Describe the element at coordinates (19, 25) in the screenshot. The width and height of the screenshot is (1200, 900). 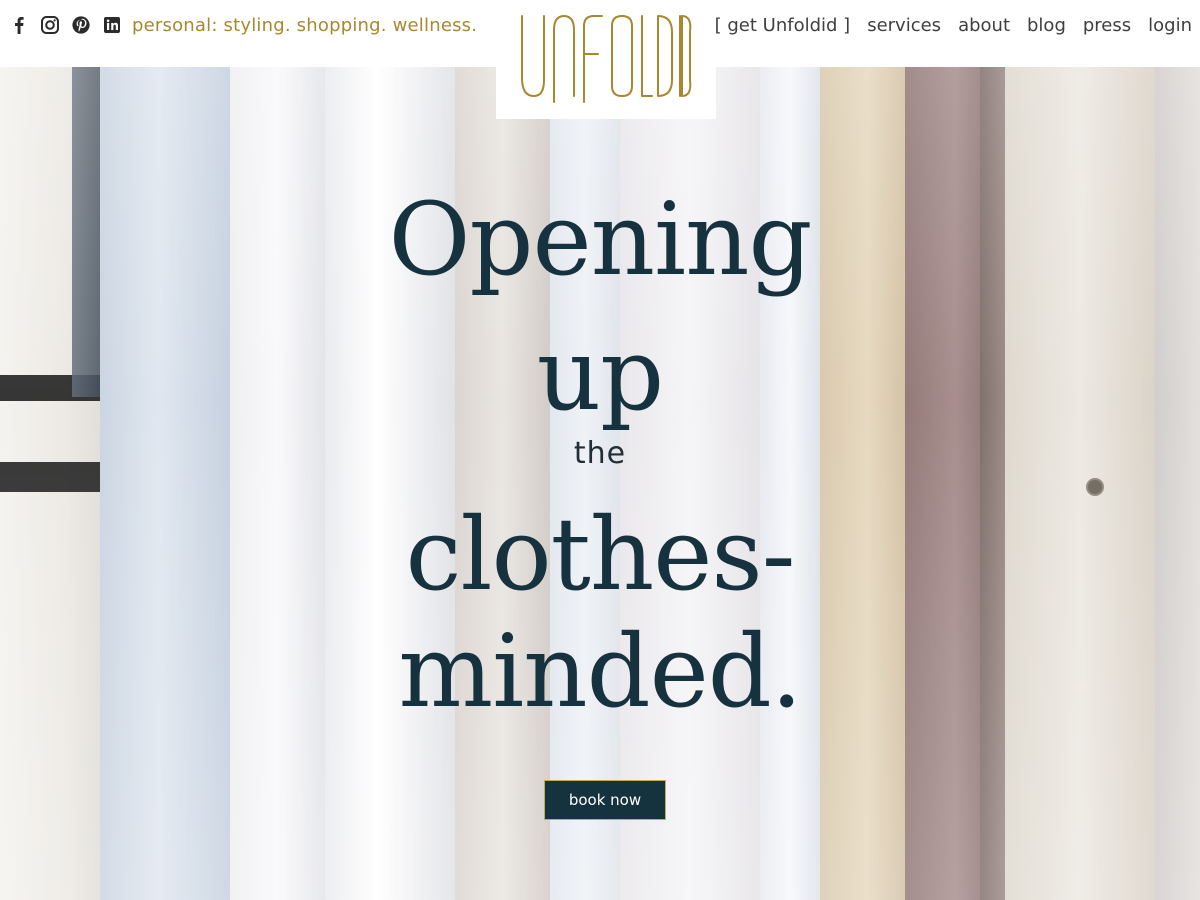
I see `facebook-icon` at that location.